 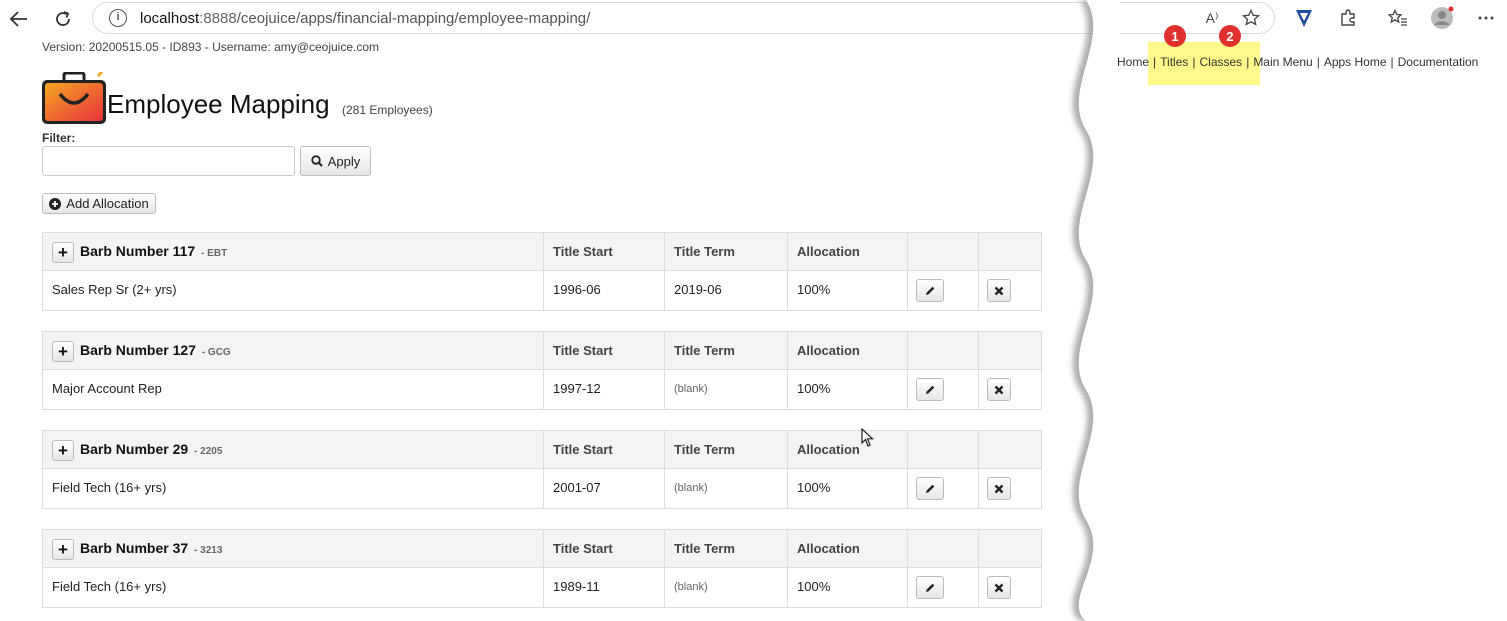 I want to click on nav-titles: Titles, so click(x=1174, y=62).